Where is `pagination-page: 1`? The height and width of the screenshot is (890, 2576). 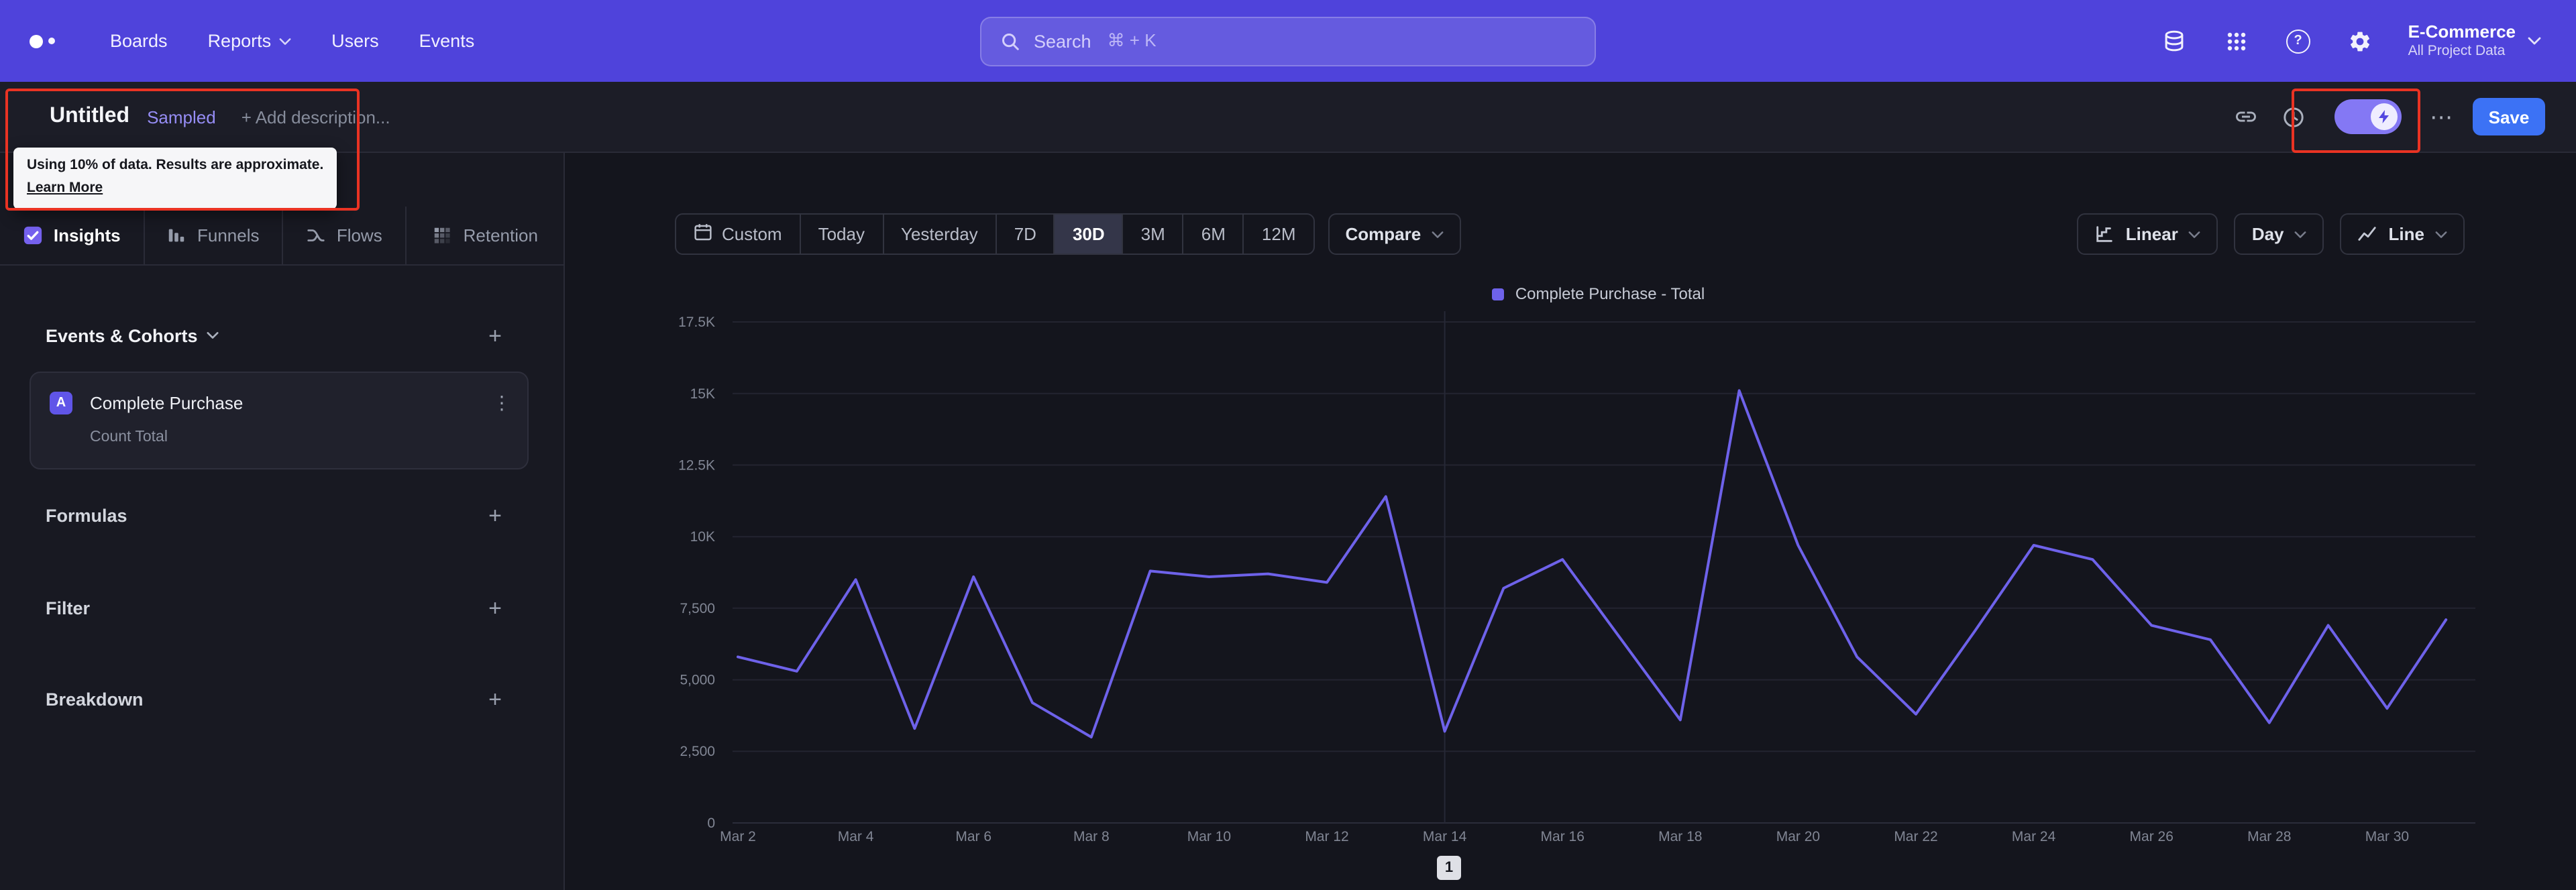
pagination-page: 1 is located at coordinates (1449, 868).